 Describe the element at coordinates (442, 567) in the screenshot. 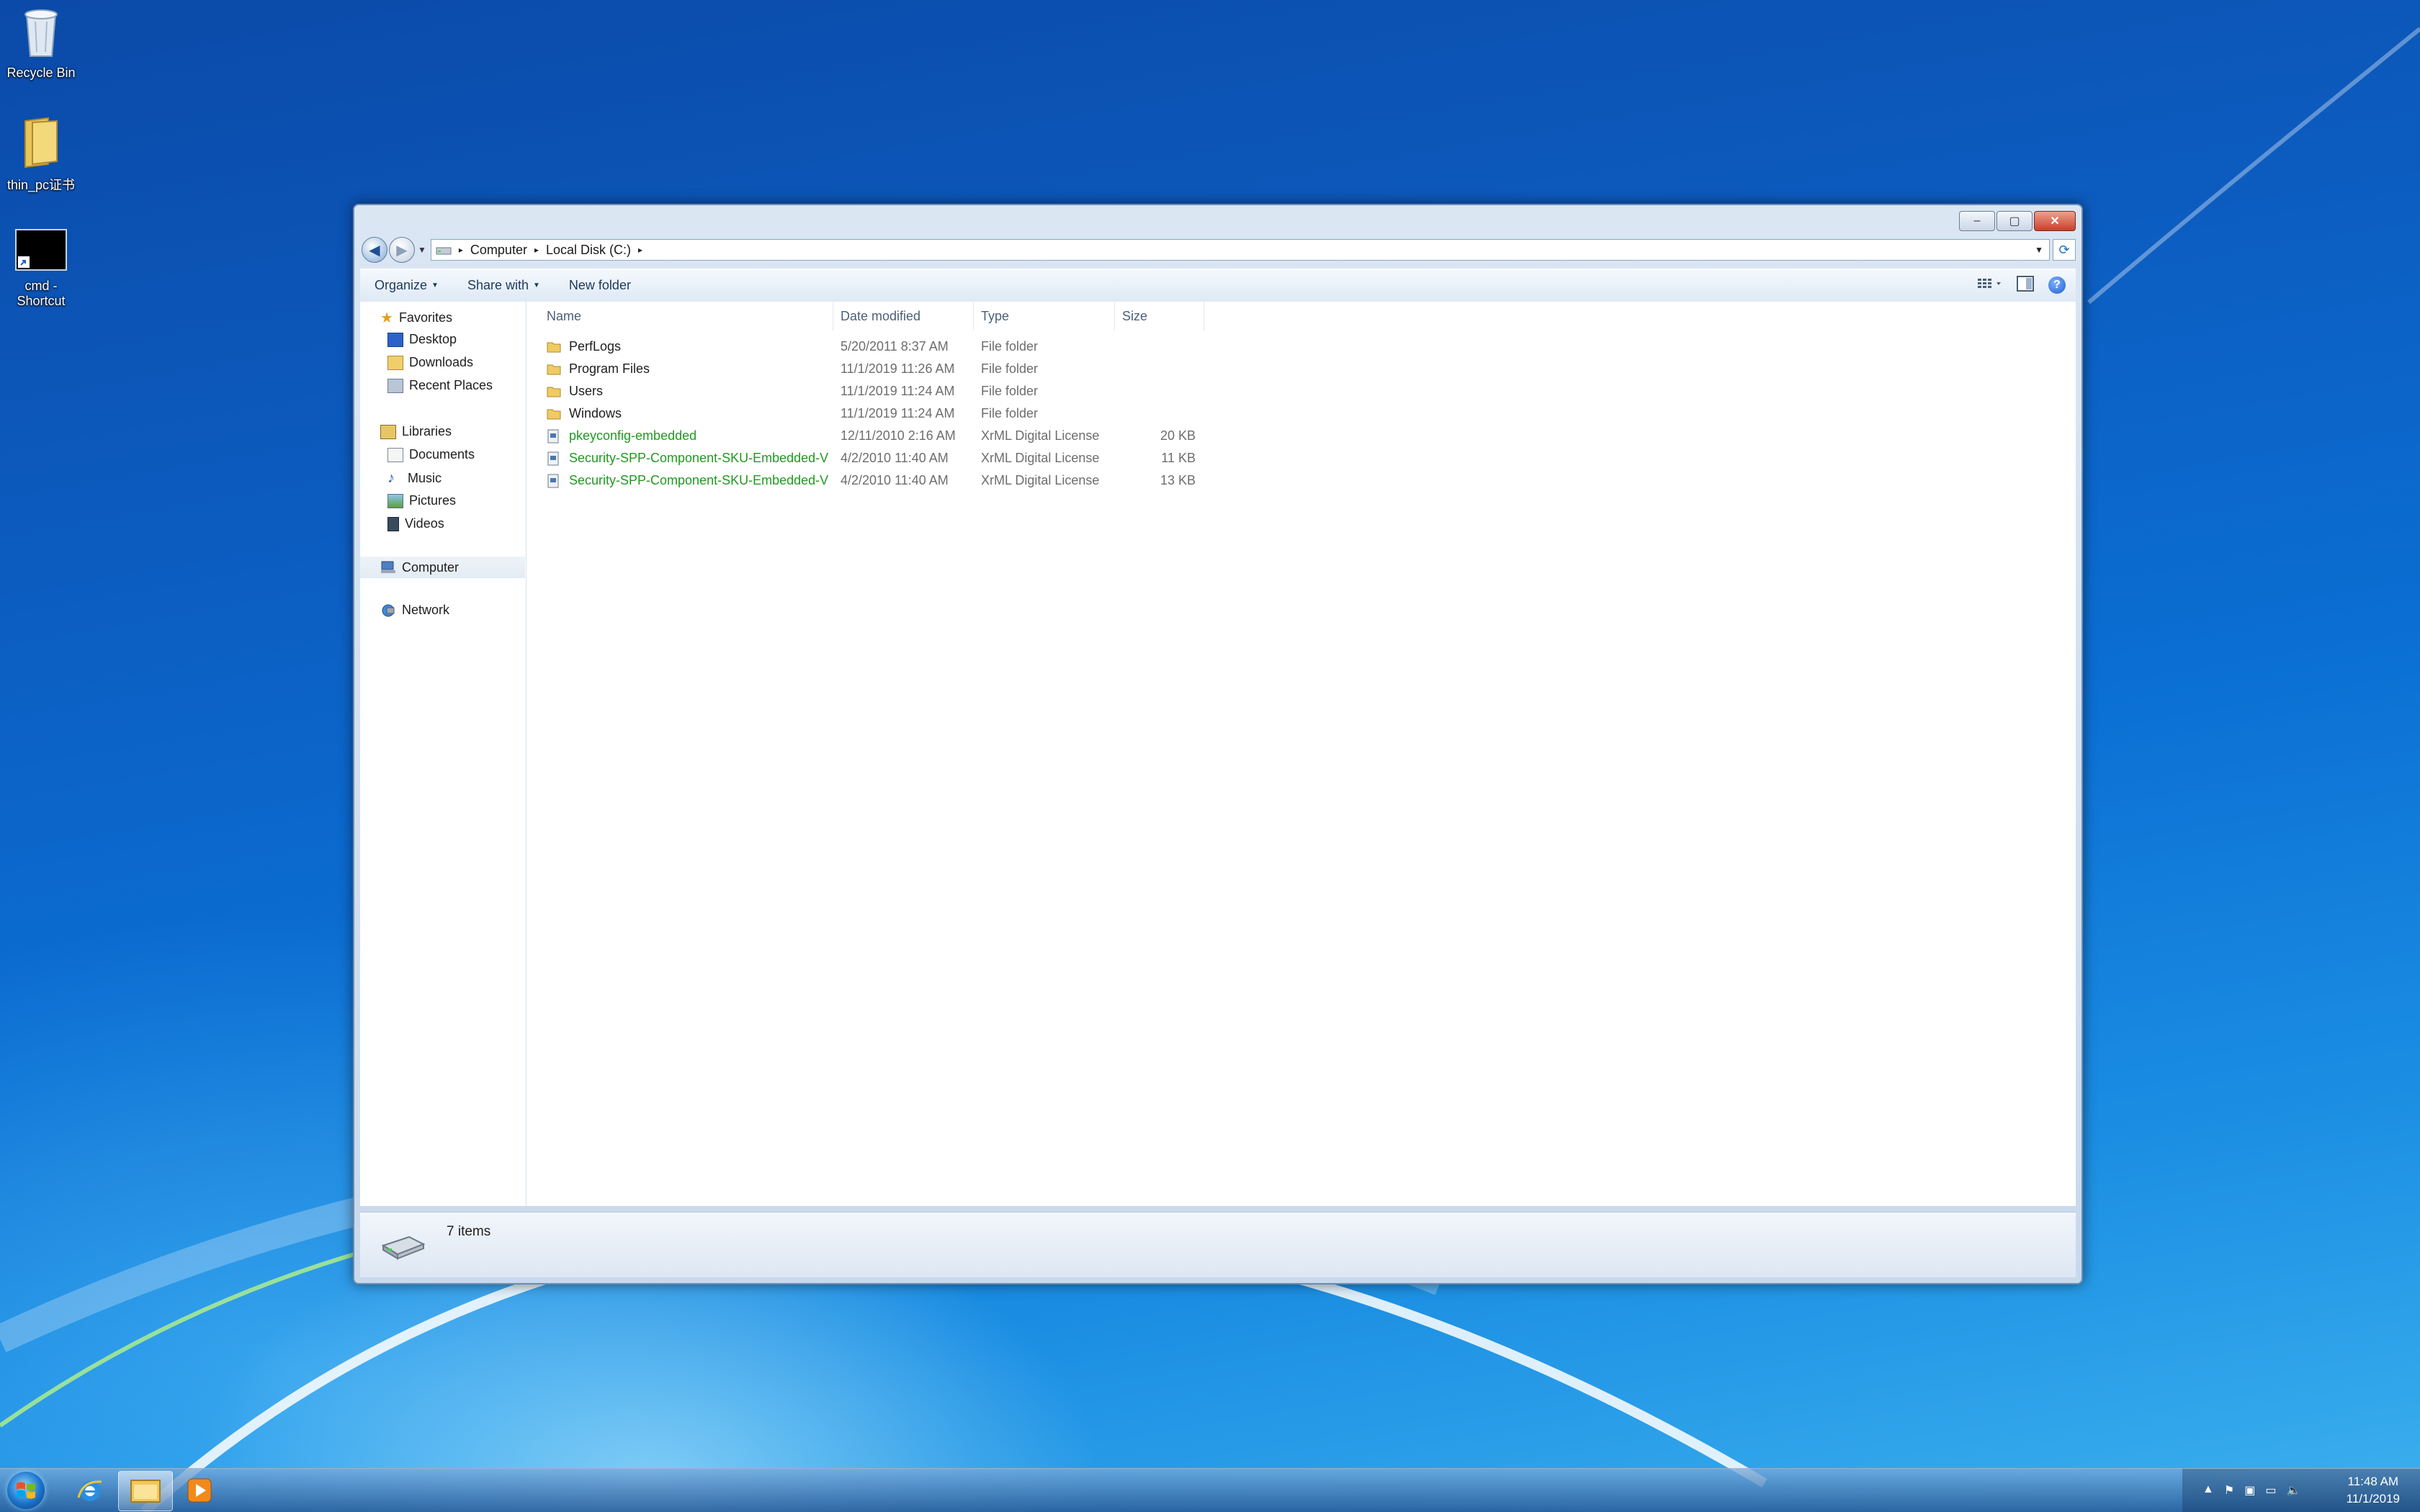

I see `nav-computer: Computer` at that location.